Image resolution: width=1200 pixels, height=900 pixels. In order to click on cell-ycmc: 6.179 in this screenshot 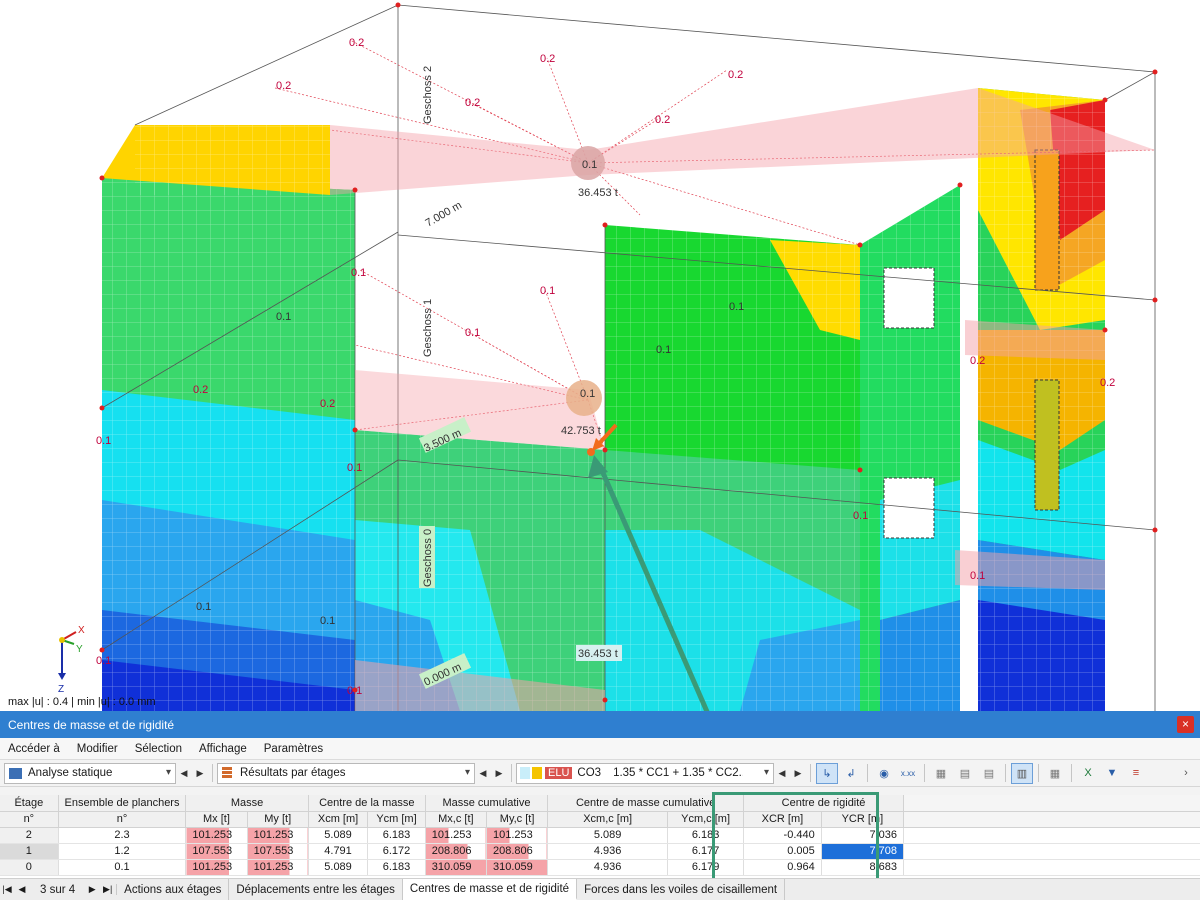, I will do `click(706, 867)`.